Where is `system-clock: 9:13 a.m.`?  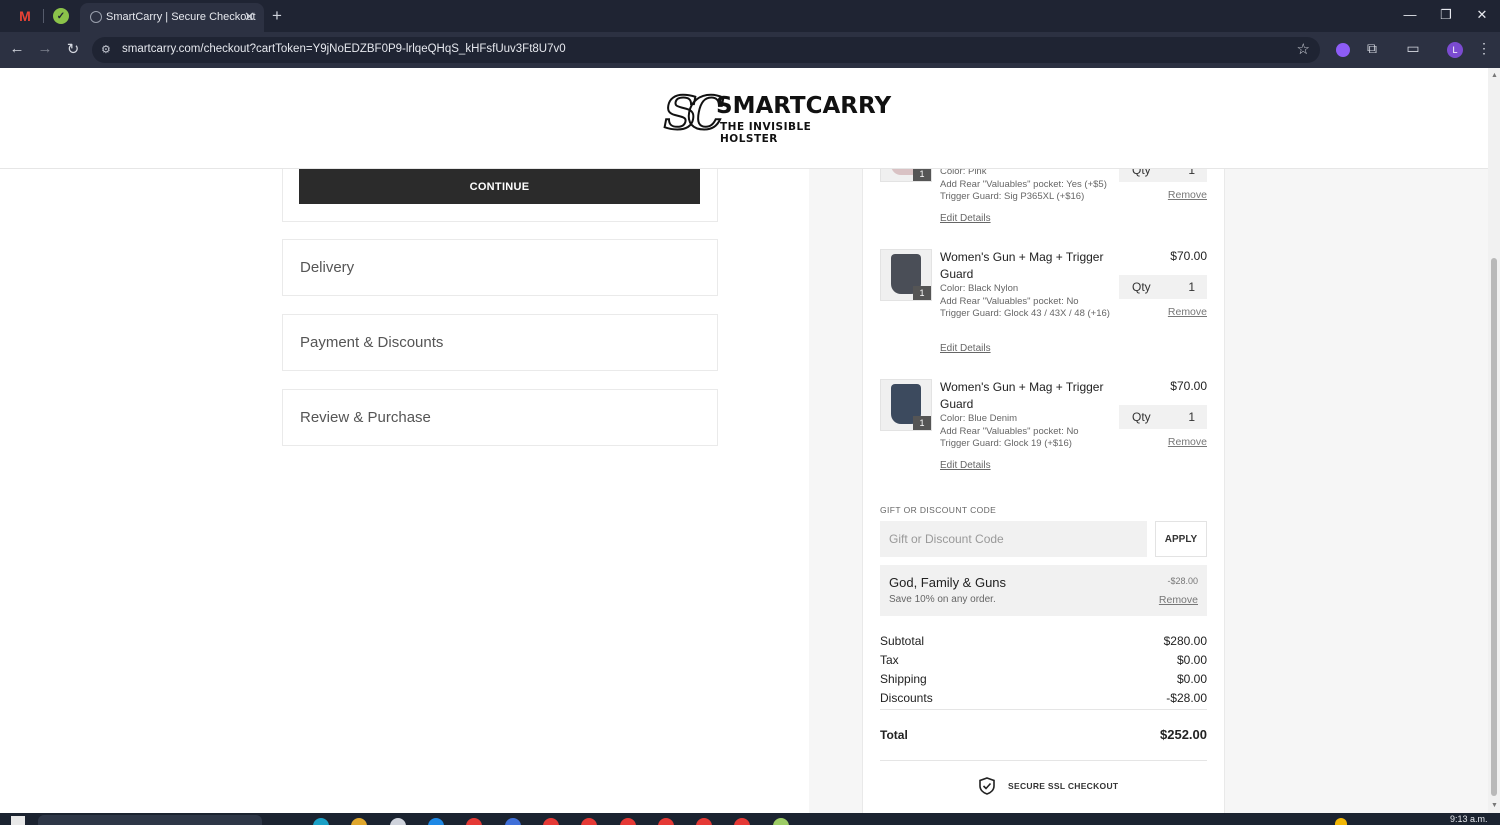
system-clock: 9:13 a.m. is located at coordinates (1469, 819).